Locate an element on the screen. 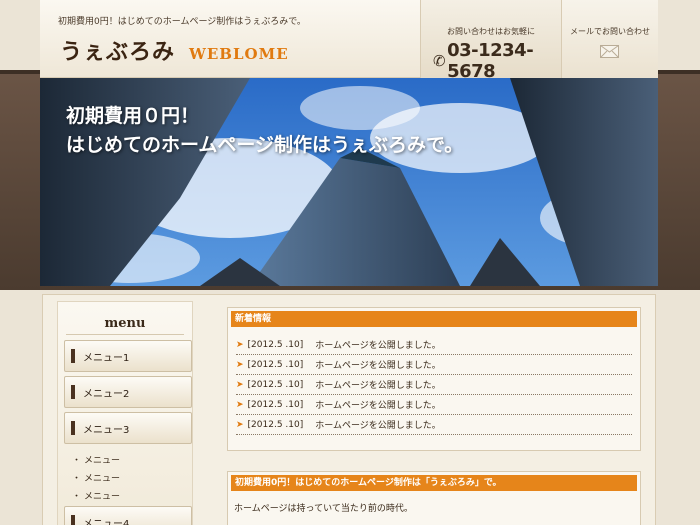  contact-phone-label: お問い合わせはお気軽に is located at coordinates (491, 31).